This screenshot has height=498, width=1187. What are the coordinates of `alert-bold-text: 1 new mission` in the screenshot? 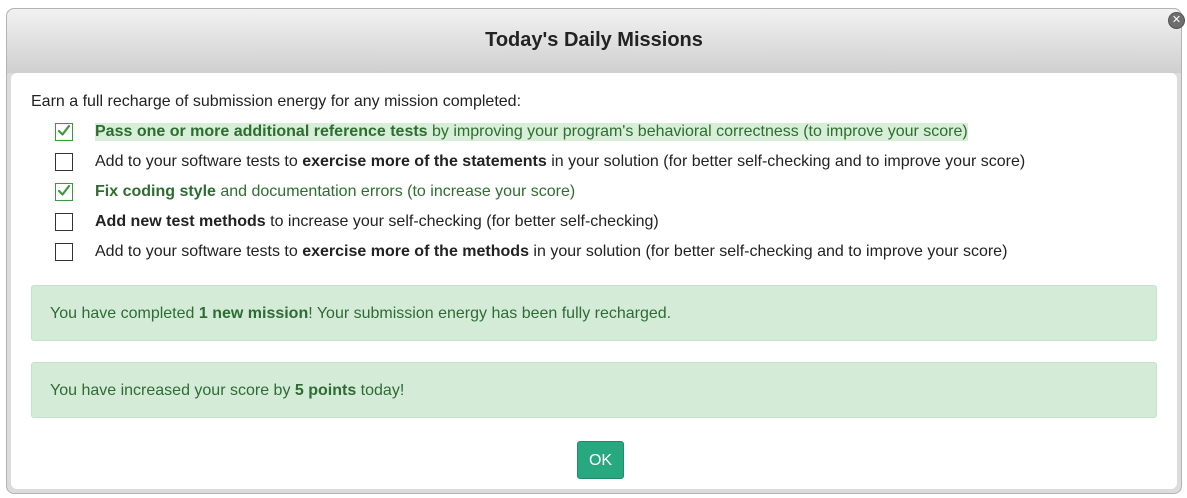 It's located at (253, 313).